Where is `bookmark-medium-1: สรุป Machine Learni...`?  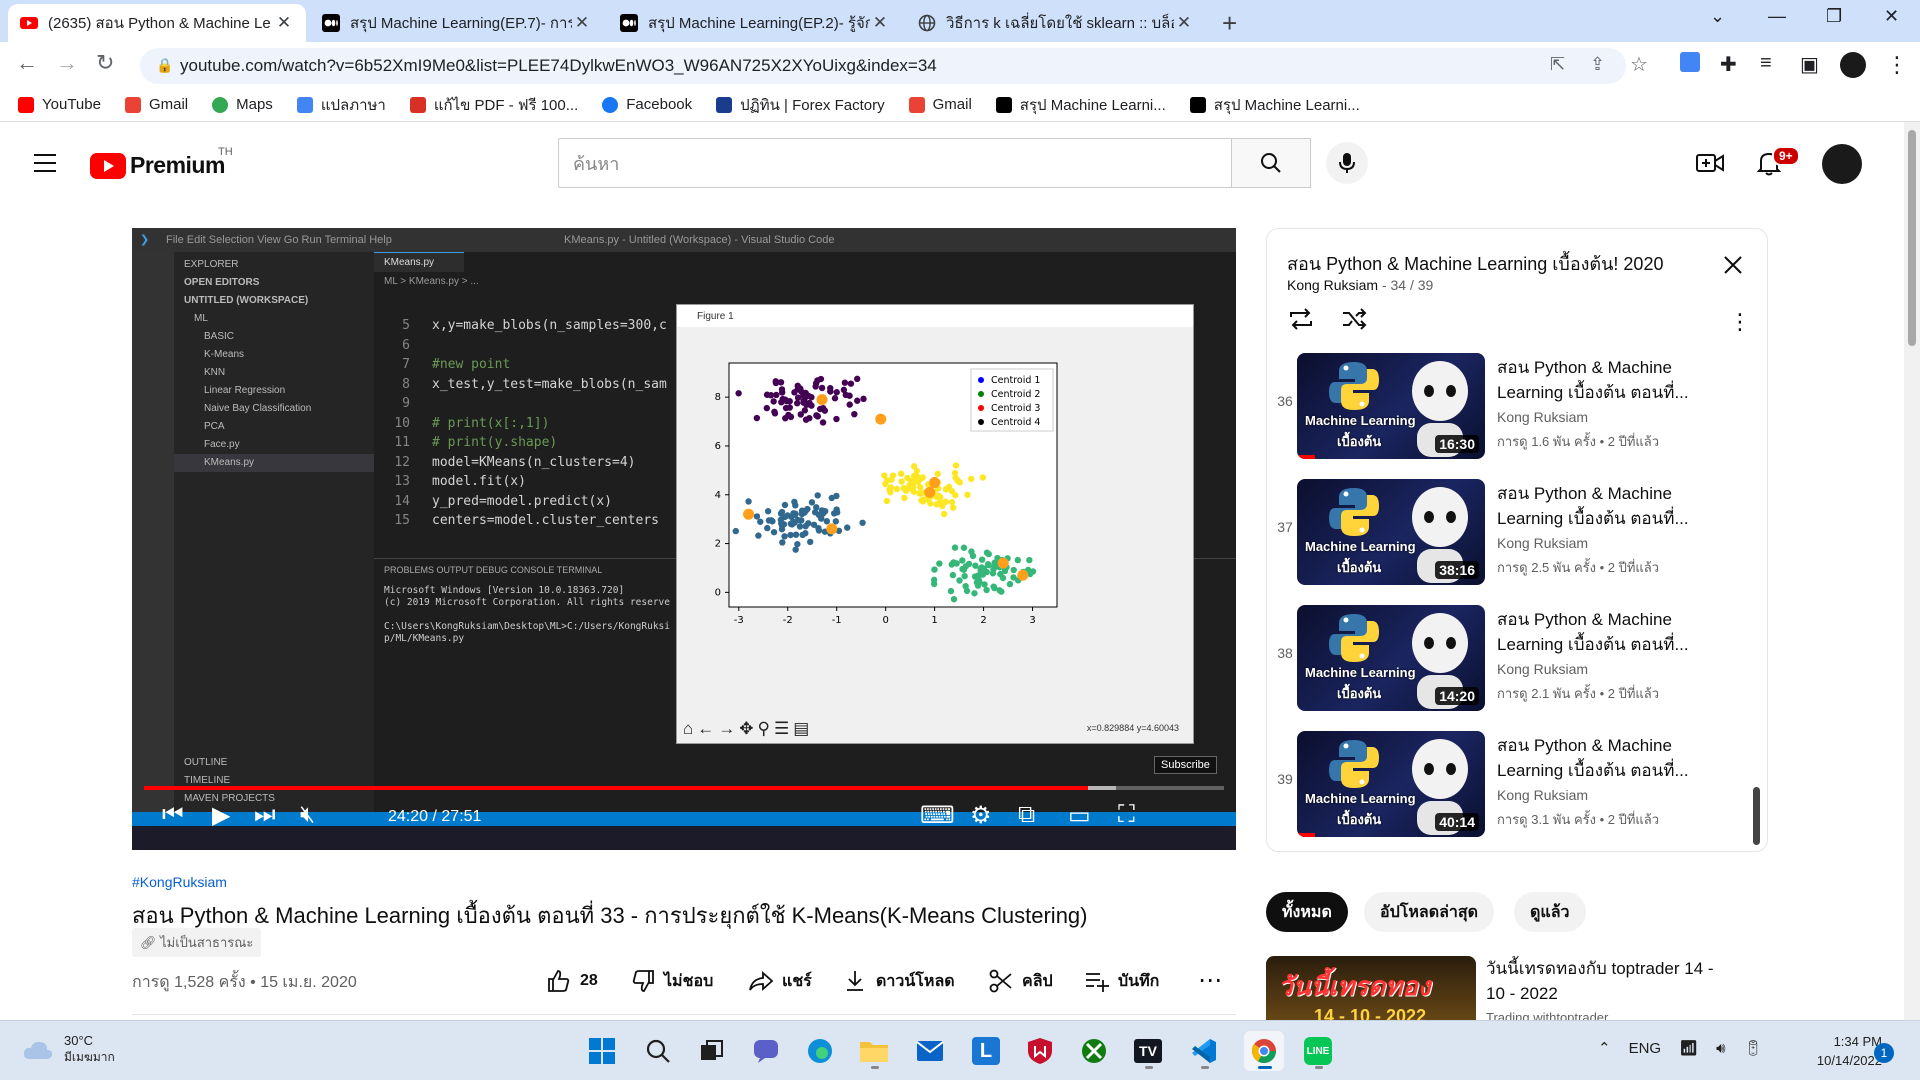
bookmark-medium-1: สรุป Machine Learni... is located at coordinates (1080, 105).